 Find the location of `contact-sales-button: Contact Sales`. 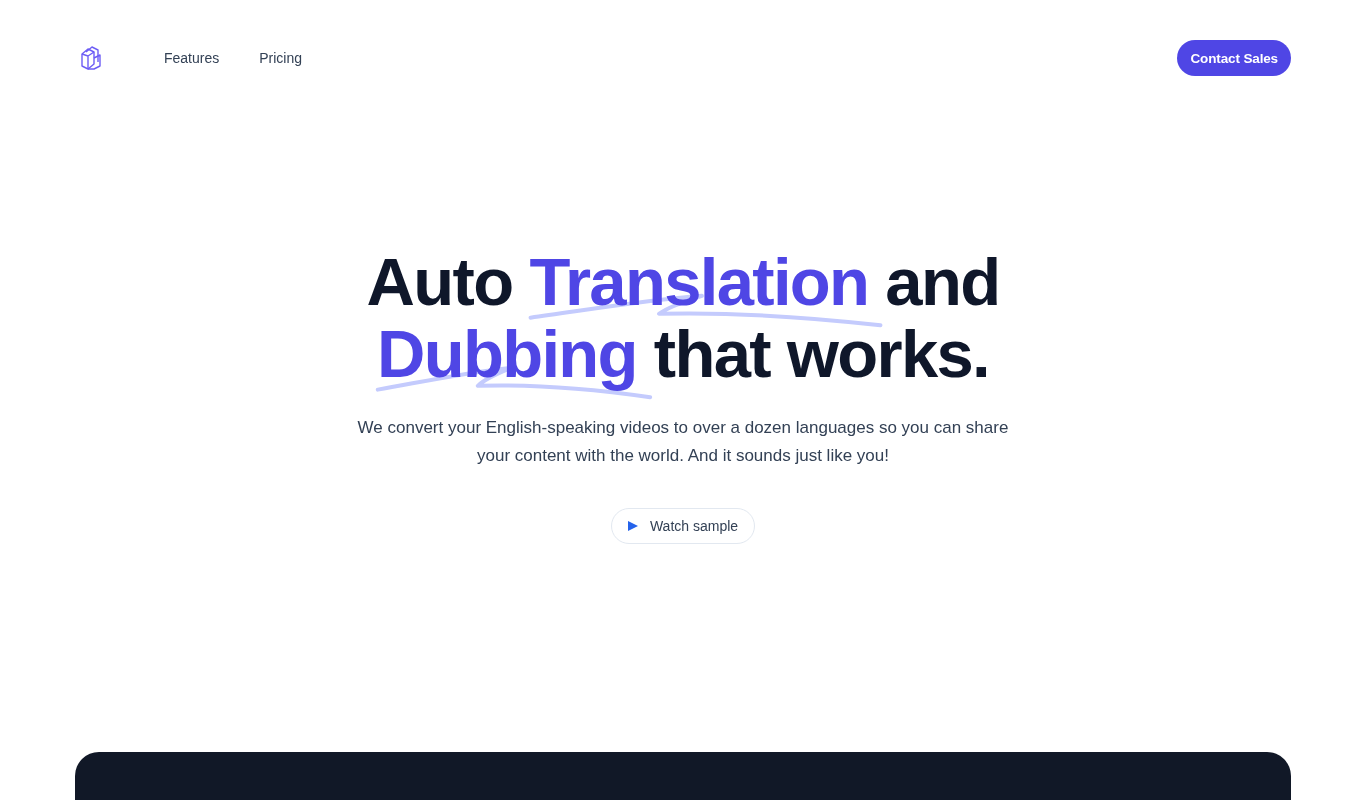

contact-sales-button: Contact Sales is located at coordinates (1234, 58).